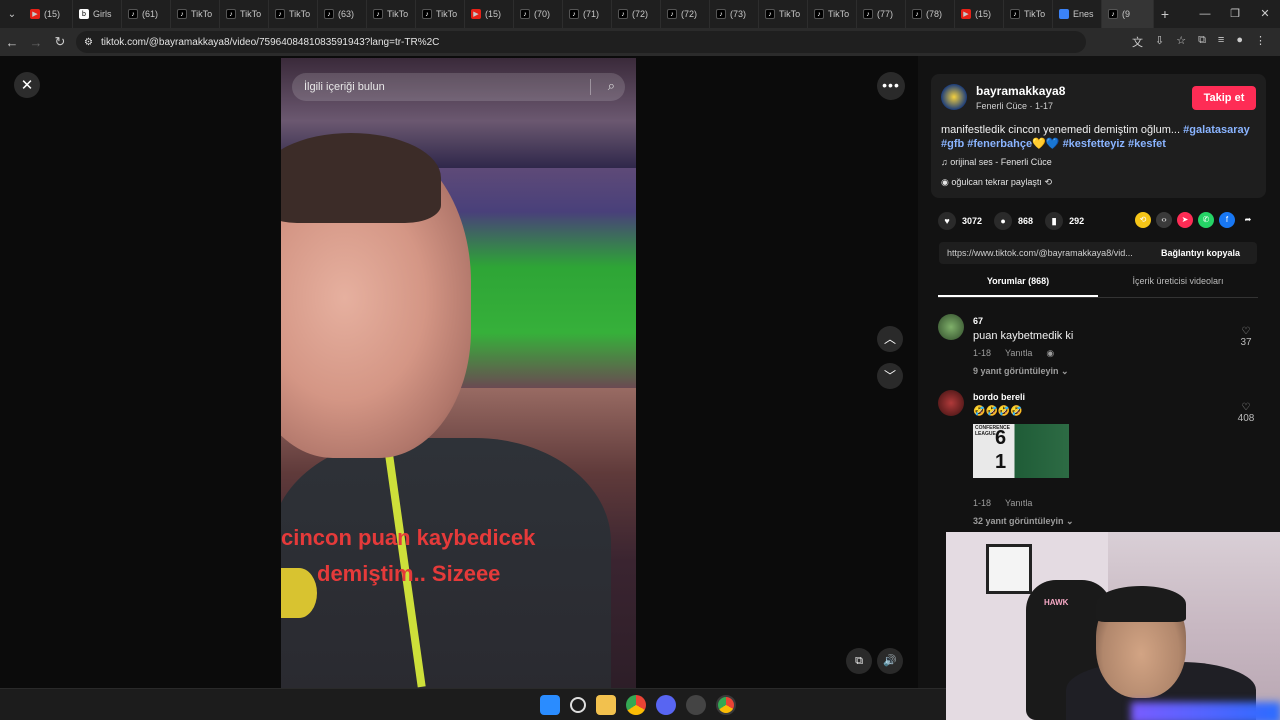 The width and height of the screenshot is (1280, 720). I want to click on site-info-icon: ⚙, so click(88, 42).